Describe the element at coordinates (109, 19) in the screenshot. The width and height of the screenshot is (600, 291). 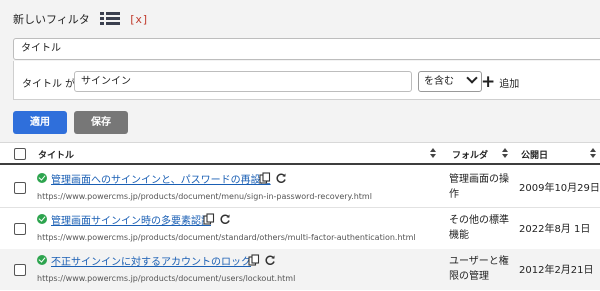
I see `list-icon` at that location.